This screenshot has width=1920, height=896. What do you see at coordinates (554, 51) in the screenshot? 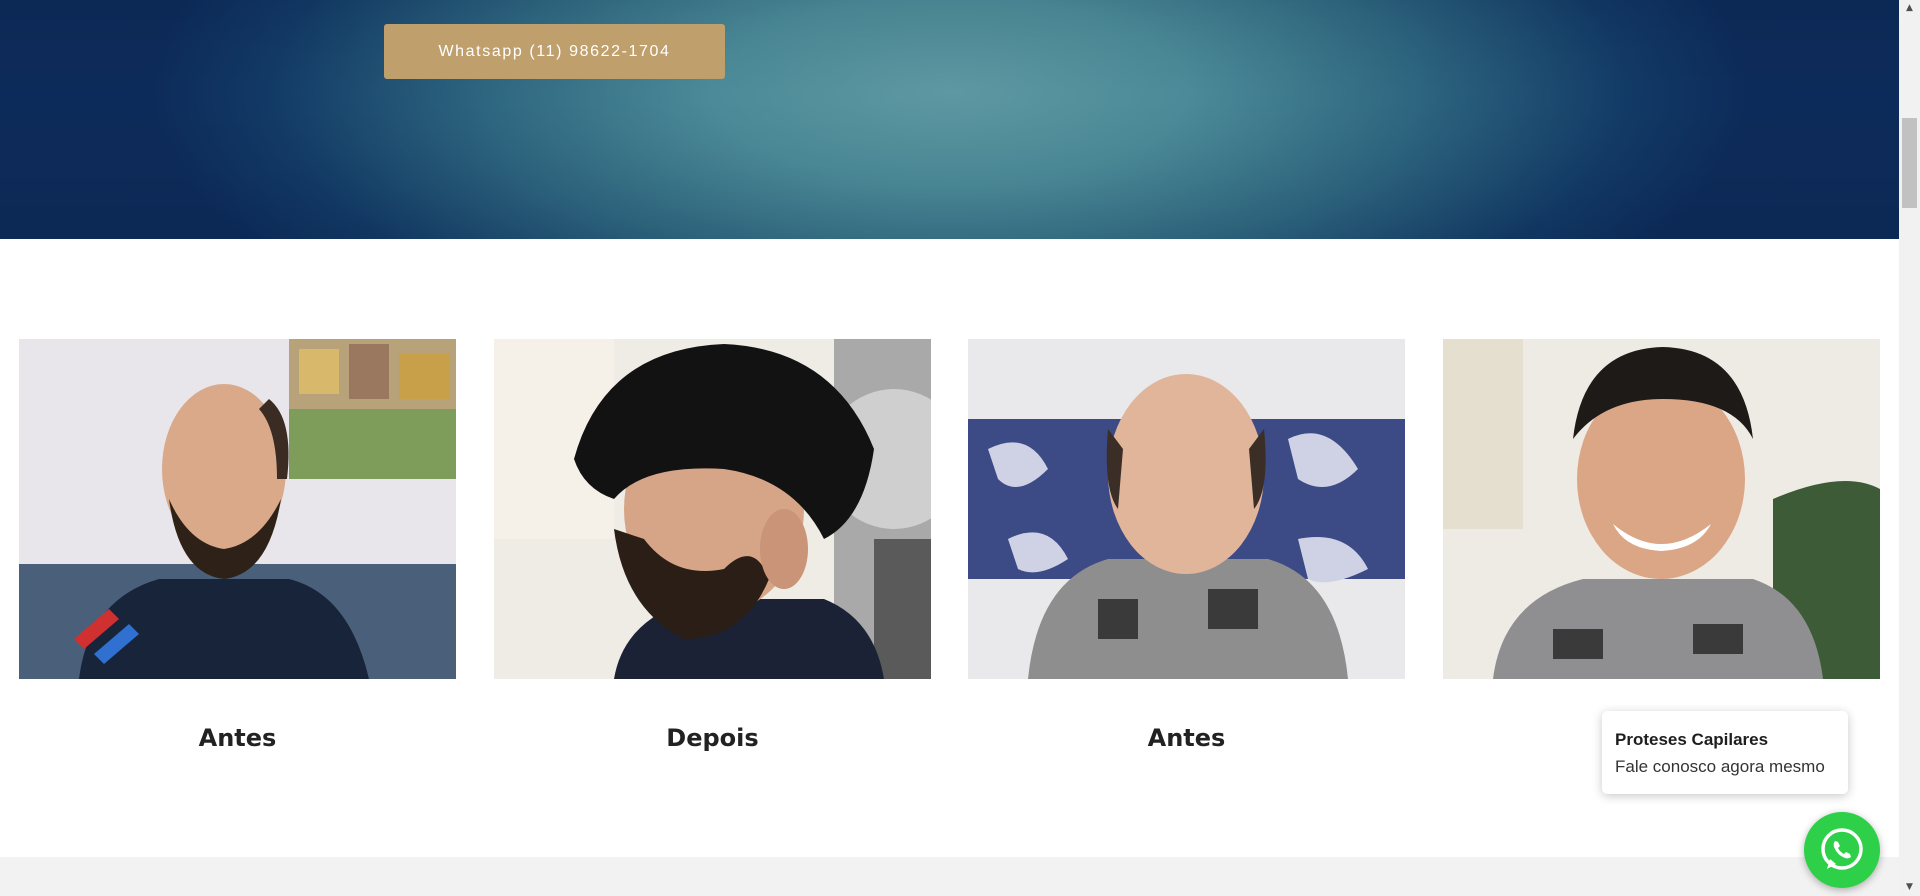
I see `whatsapp-contact-button: Whatsapp (11) 98622-1704` at bounding box center [554, 51].